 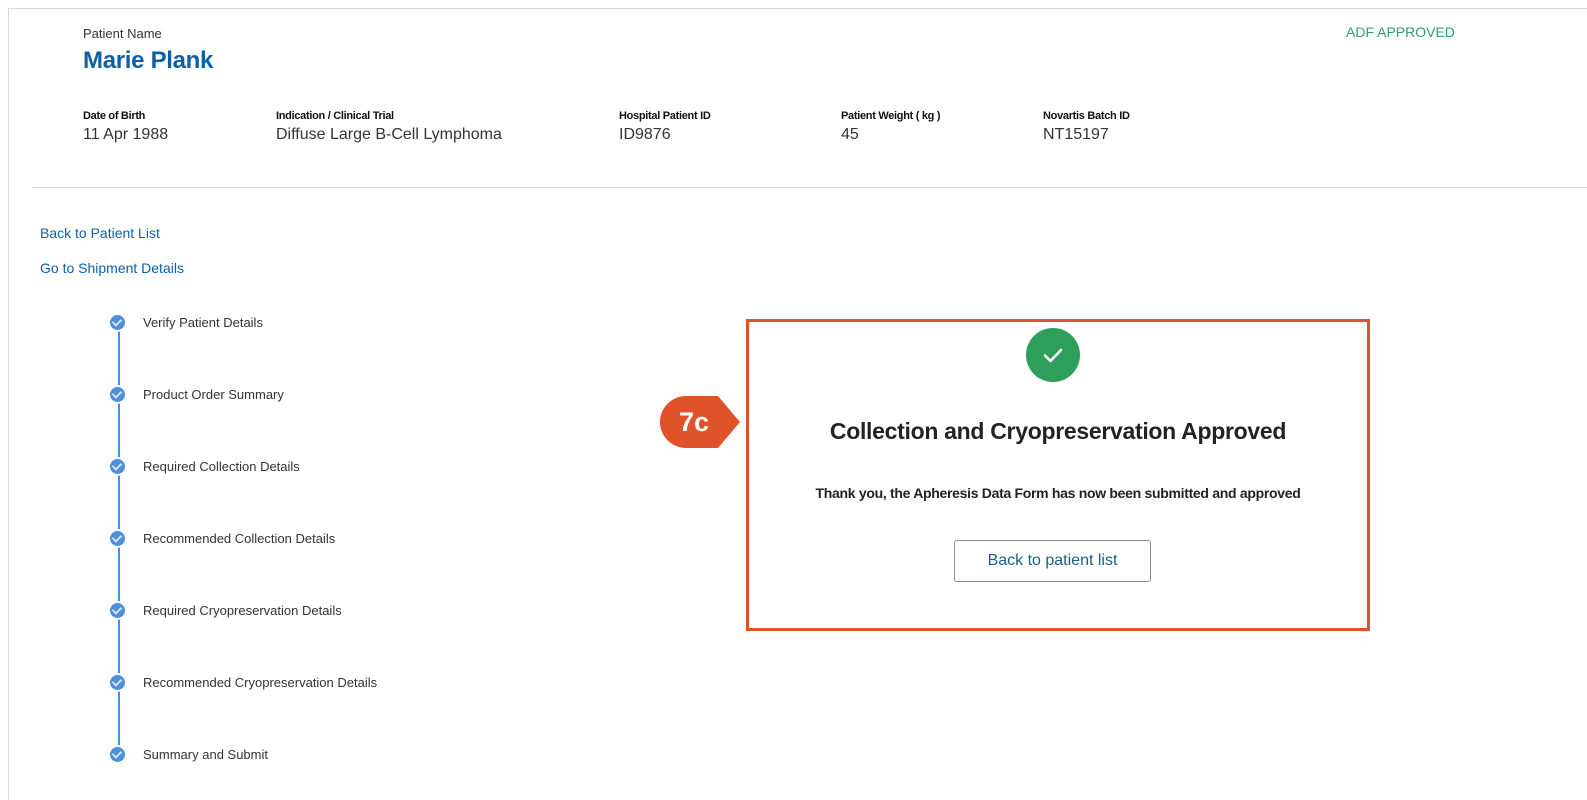 I want to click on field-hospital-patient-id: Hospital Patient ID ID9876, so click(x=665, y=127).